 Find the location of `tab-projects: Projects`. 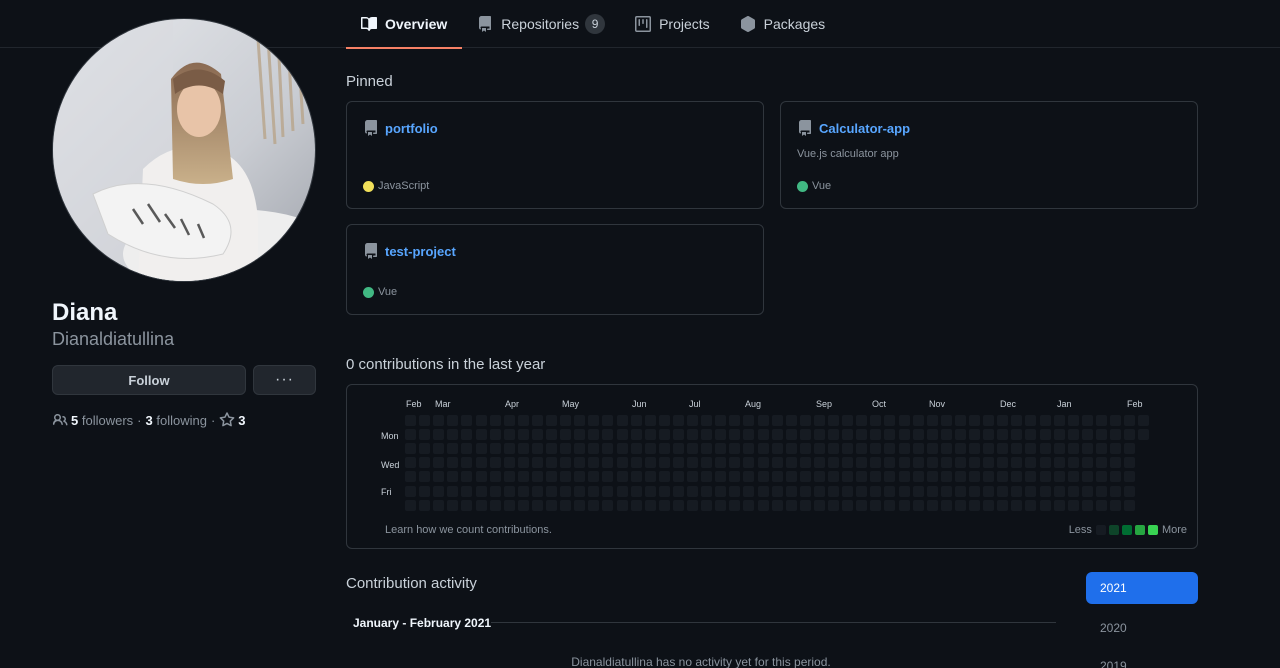

tab-projects: Projects is located at coordinates (672, 24).